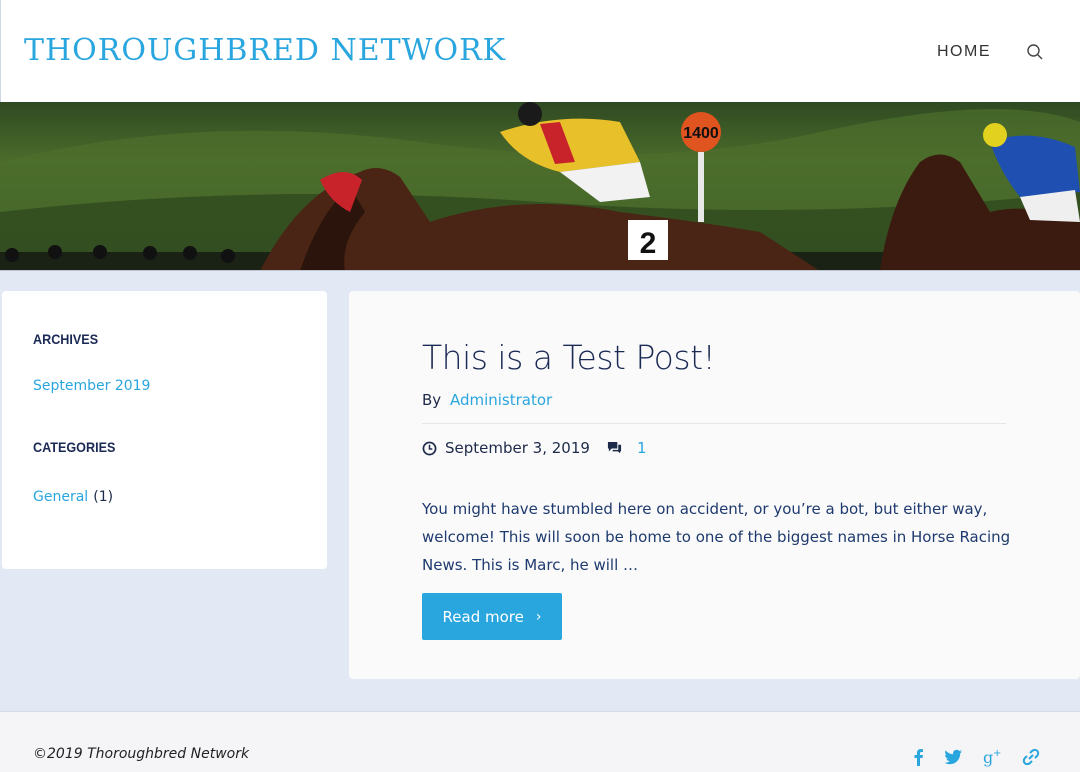 The width and height of the screenshot is (1080, 772). I want to click on comment-count-link: 1, so click(642, 448).